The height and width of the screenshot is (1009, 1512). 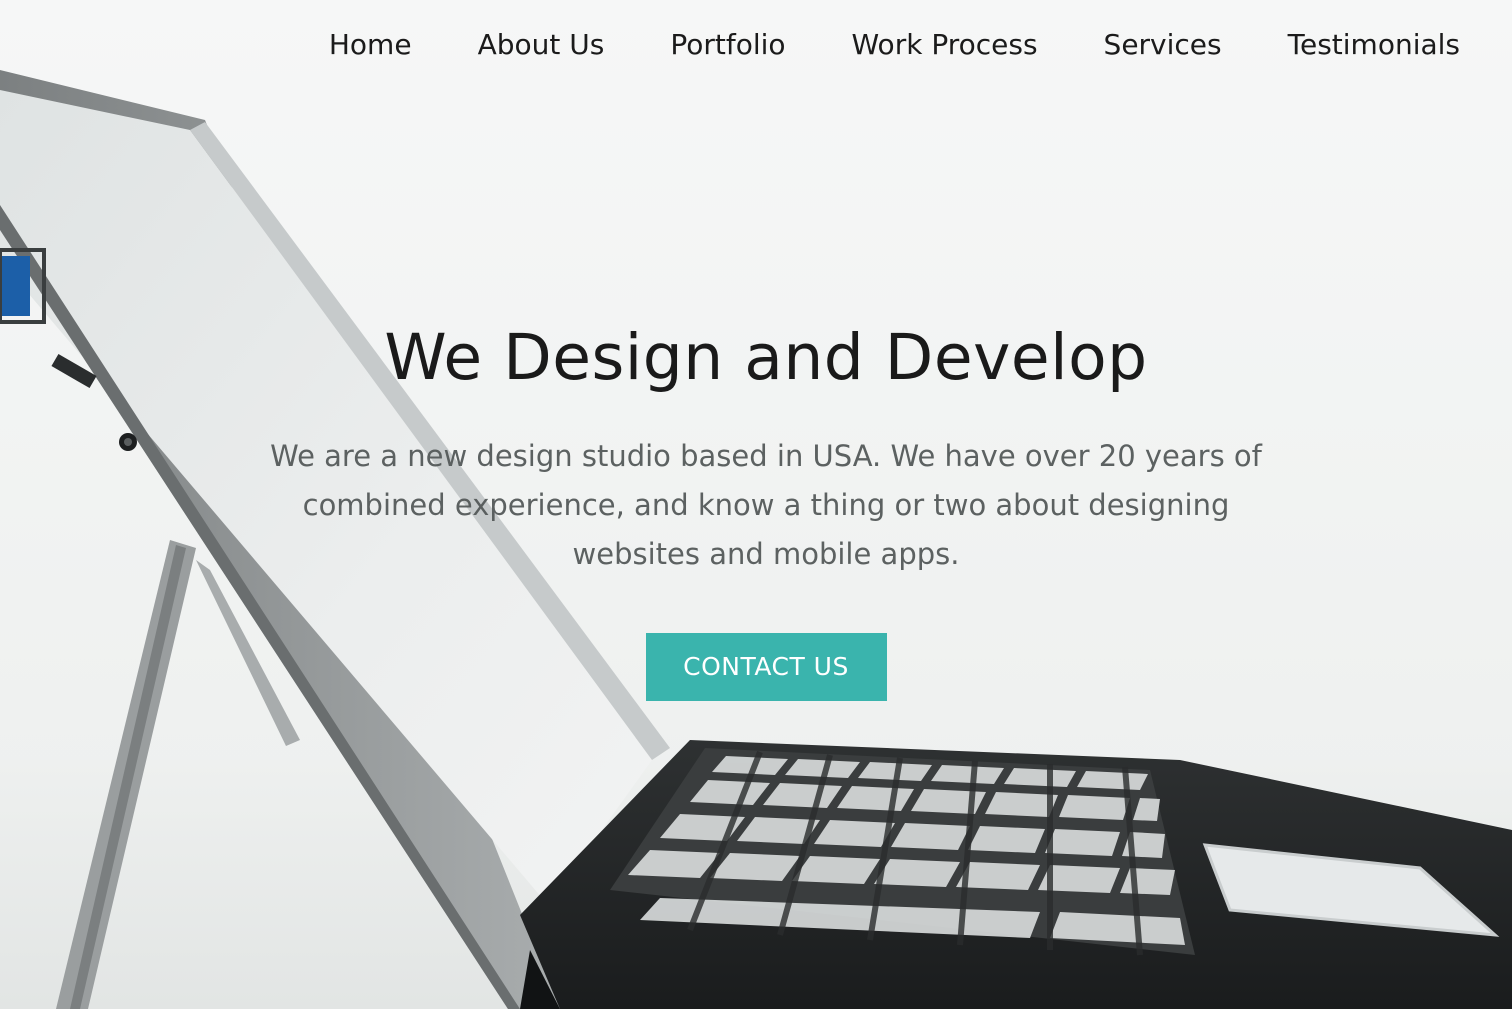 What do you see at coordinates (1374, 44) in the screenshot?
I see `nav-item-testimonials: Testimonials` at bounding box center [1374, 44].